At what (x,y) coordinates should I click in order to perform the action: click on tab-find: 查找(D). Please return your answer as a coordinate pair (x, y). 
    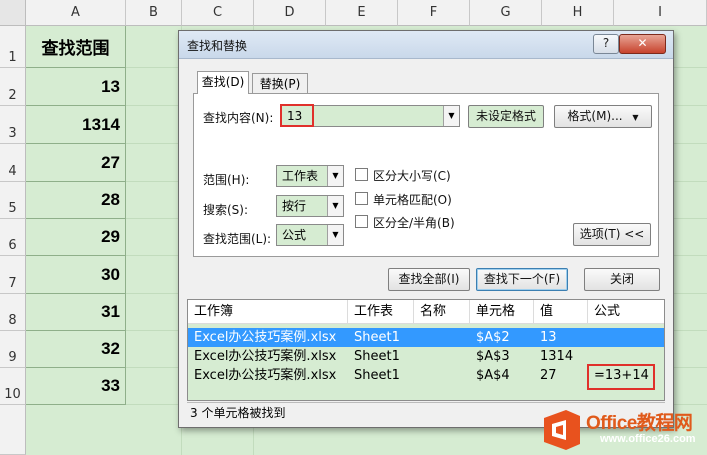
    Looking at the image, I should click on (223, 82).